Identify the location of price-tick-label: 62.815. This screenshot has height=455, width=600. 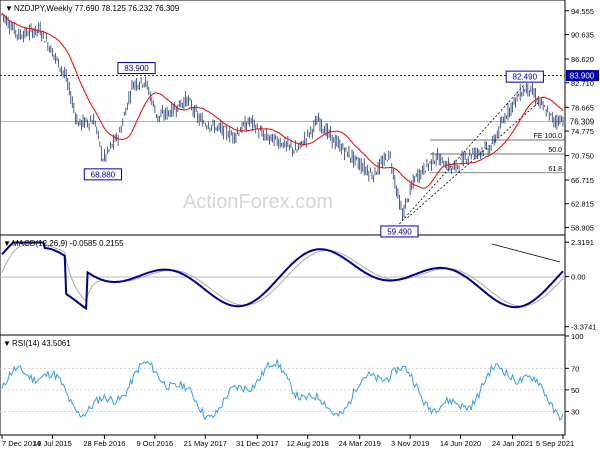
(582, 204).